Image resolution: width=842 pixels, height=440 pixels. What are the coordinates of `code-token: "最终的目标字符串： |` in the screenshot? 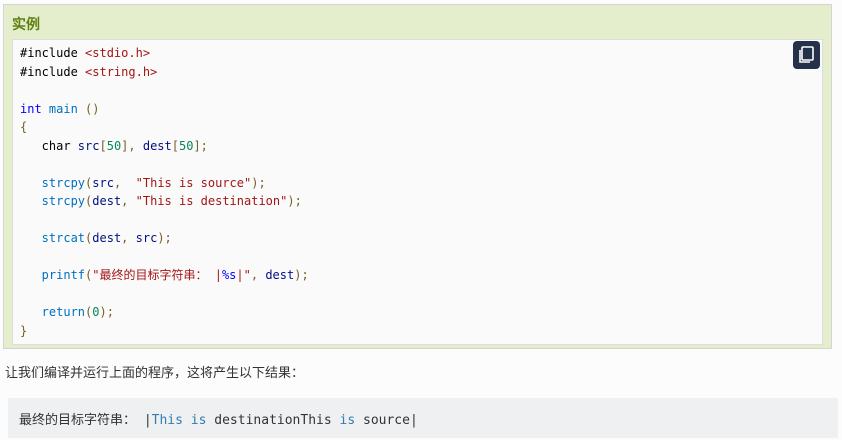 It's located at (157, 275).